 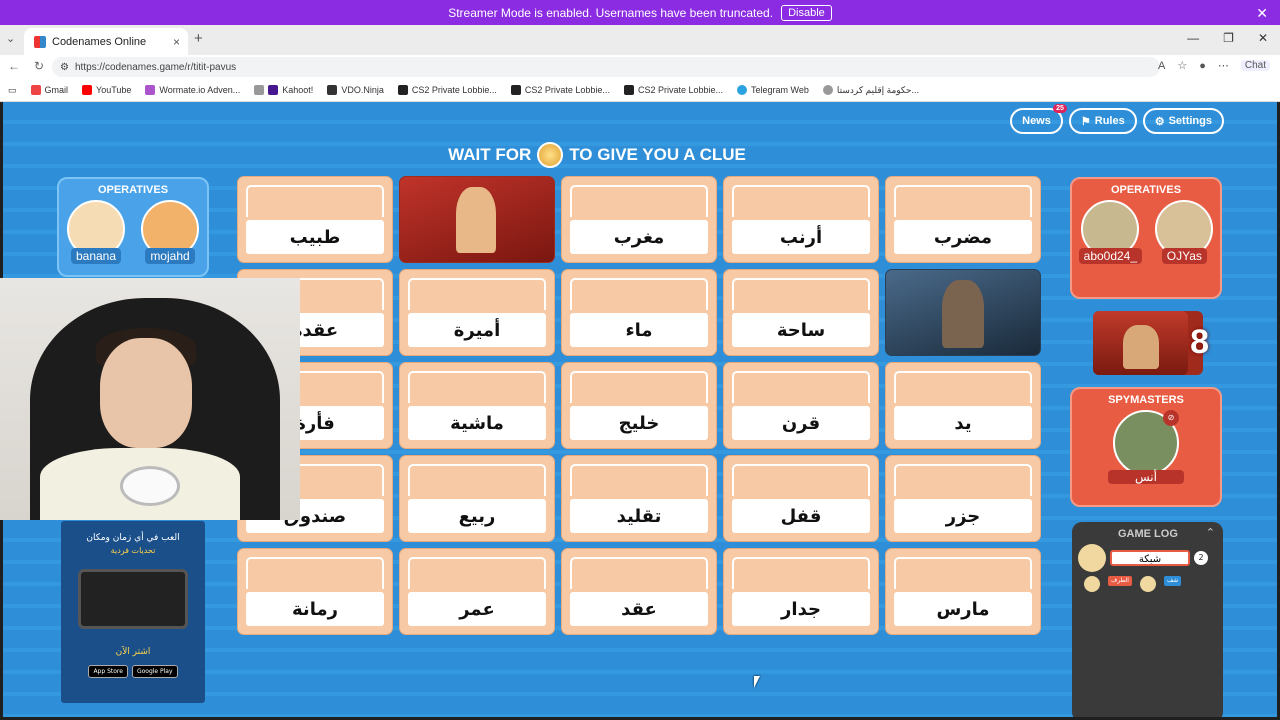 What do you see at coordinates (1184, 232) in the screenshot?
I see `player-ojyas: OJYas` at bounding box center [1184, 232].